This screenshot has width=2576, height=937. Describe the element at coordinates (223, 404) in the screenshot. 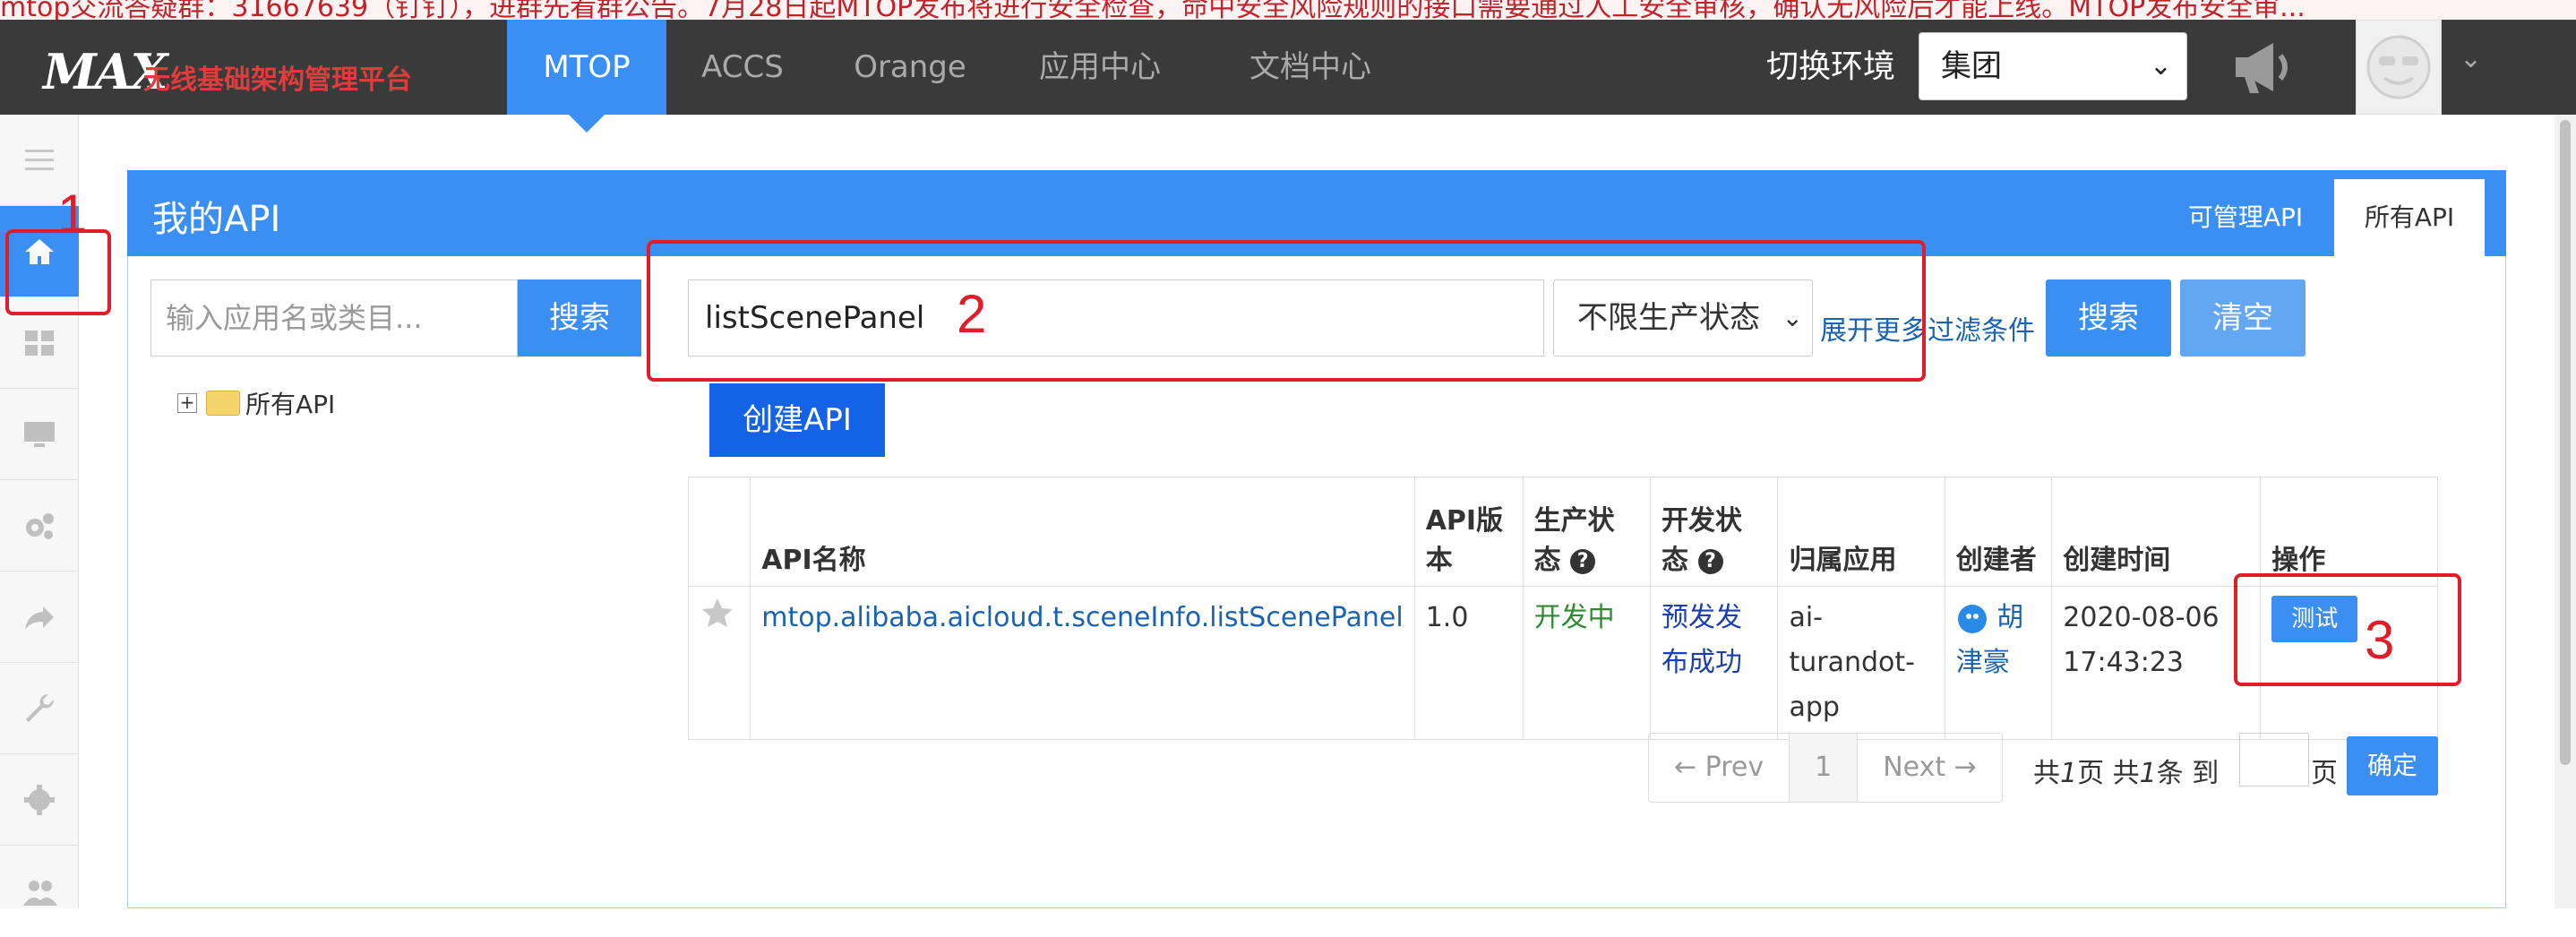

I see `folder-icon` at that location.